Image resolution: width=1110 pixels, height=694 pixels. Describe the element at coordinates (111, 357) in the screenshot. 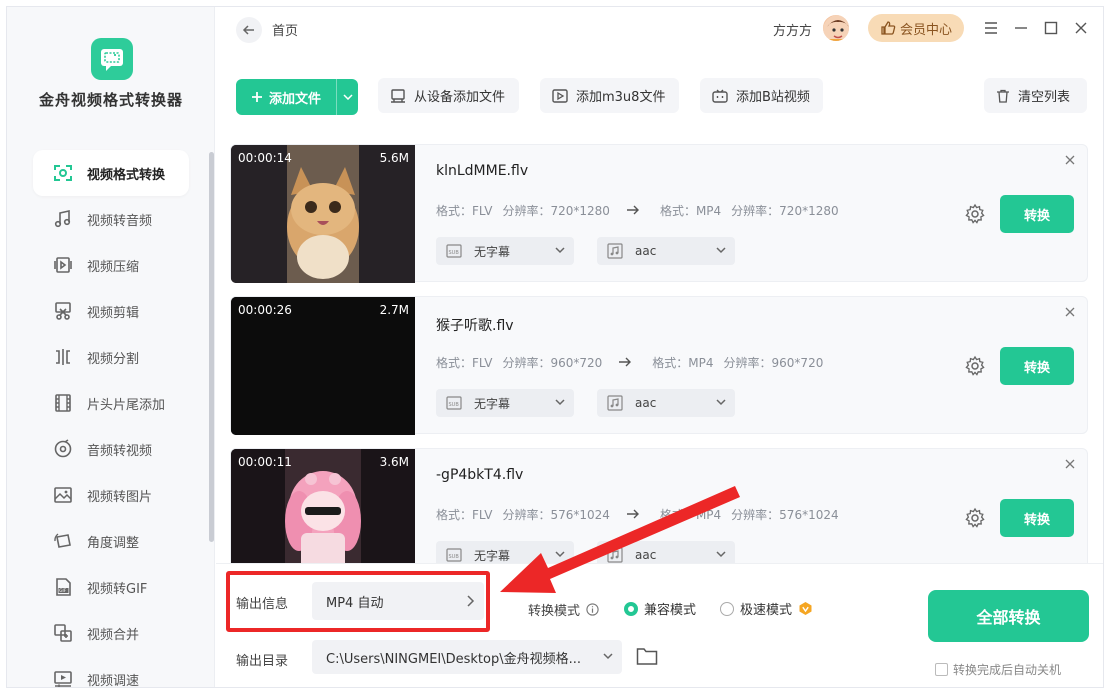

I see `sidebar-item-split: 视频分割` at that location.